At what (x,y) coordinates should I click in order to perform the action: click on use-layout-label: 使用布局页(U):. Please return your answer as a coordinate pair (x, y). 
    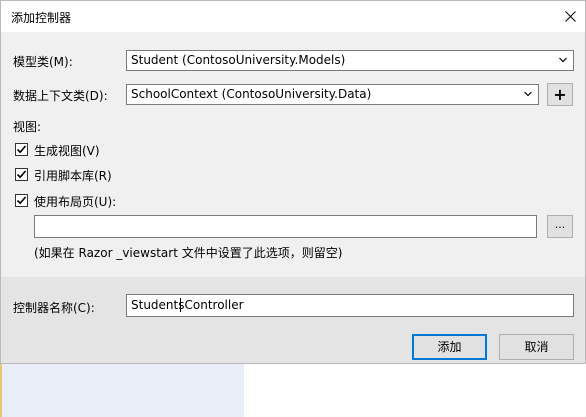
    Looking at the image, I should click on (75, 201).